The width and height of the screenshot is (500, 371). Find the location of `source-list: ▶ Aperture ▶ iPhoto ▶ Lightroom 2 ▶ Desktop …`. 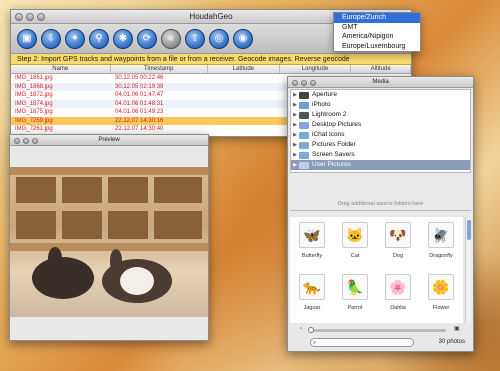

source-list: ▶ Aperture ▶ iPhoto ▶ Lightroom 2 ▶ Desktop … is located at coordinates (380, 131).